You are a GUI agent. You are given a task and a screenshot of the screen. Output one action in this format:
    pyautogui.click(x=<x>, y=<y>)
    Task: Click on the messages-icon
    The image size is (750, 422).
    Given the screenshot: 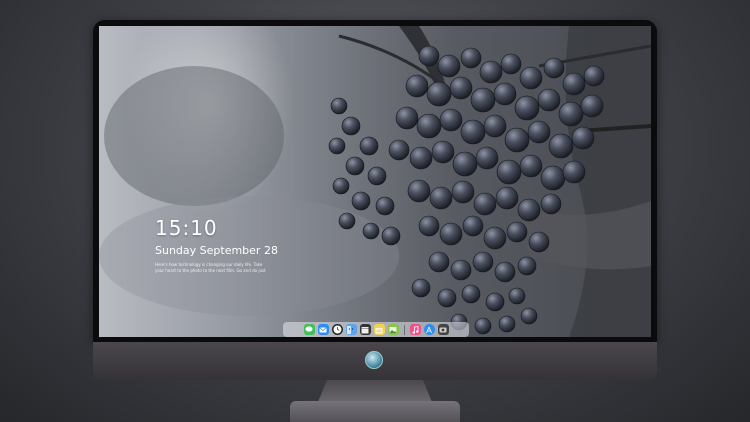 What is the action you would take?
    pyautogui.click(x=309, y=329)
    